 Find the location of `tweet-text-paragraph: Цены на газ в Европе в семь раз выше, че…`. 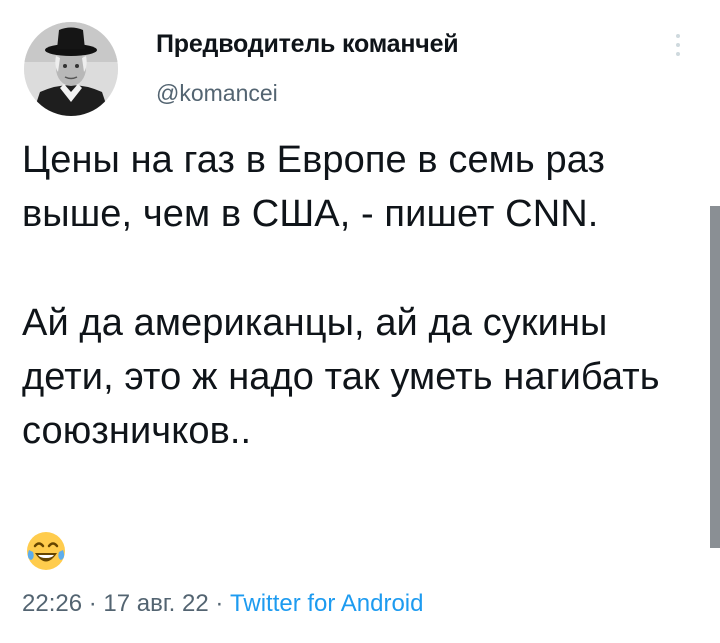

tweet-text-paragraph: Цены на газ в Европе в семь раз выше, че… is located at coordinates (314, 187).